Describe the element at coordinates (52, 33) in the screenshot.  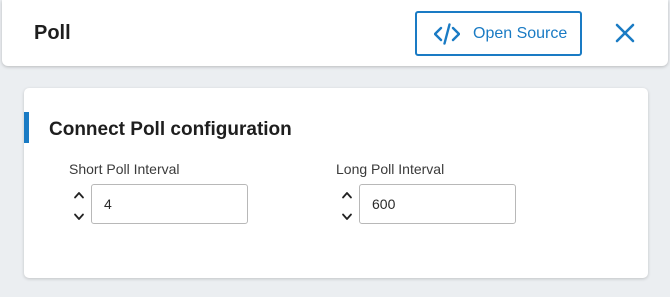
I see `page-title: Poll` at that location.